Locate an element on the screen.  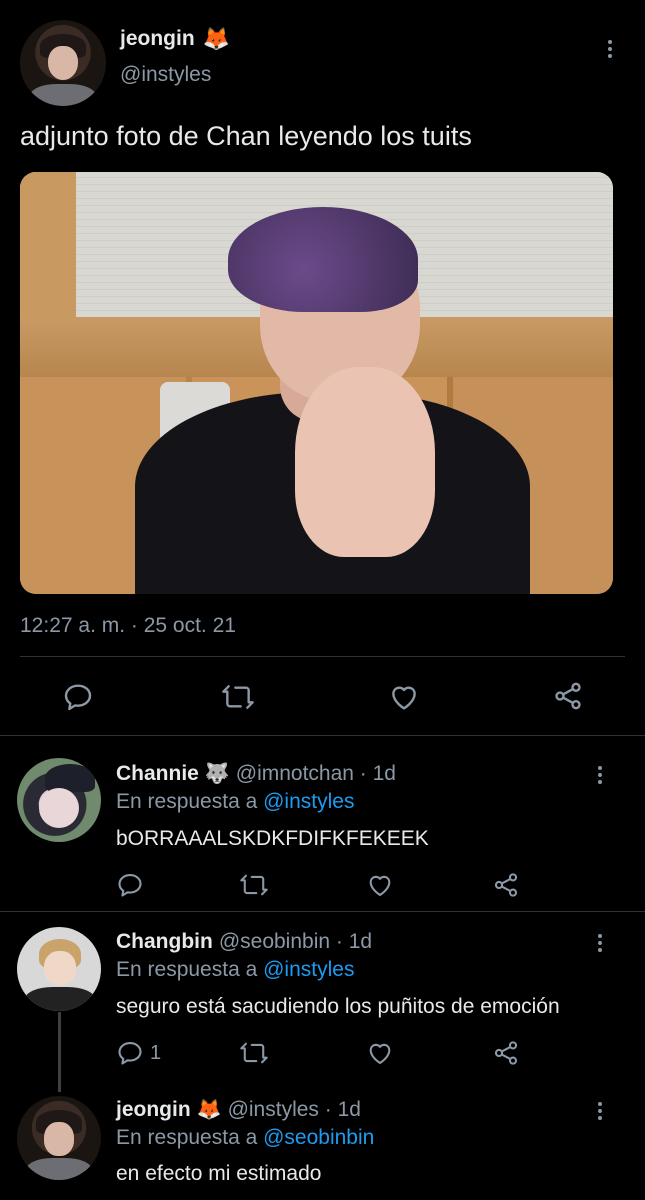
reply-text: en efecto mi estimado is located at coordinates (219, 1173).